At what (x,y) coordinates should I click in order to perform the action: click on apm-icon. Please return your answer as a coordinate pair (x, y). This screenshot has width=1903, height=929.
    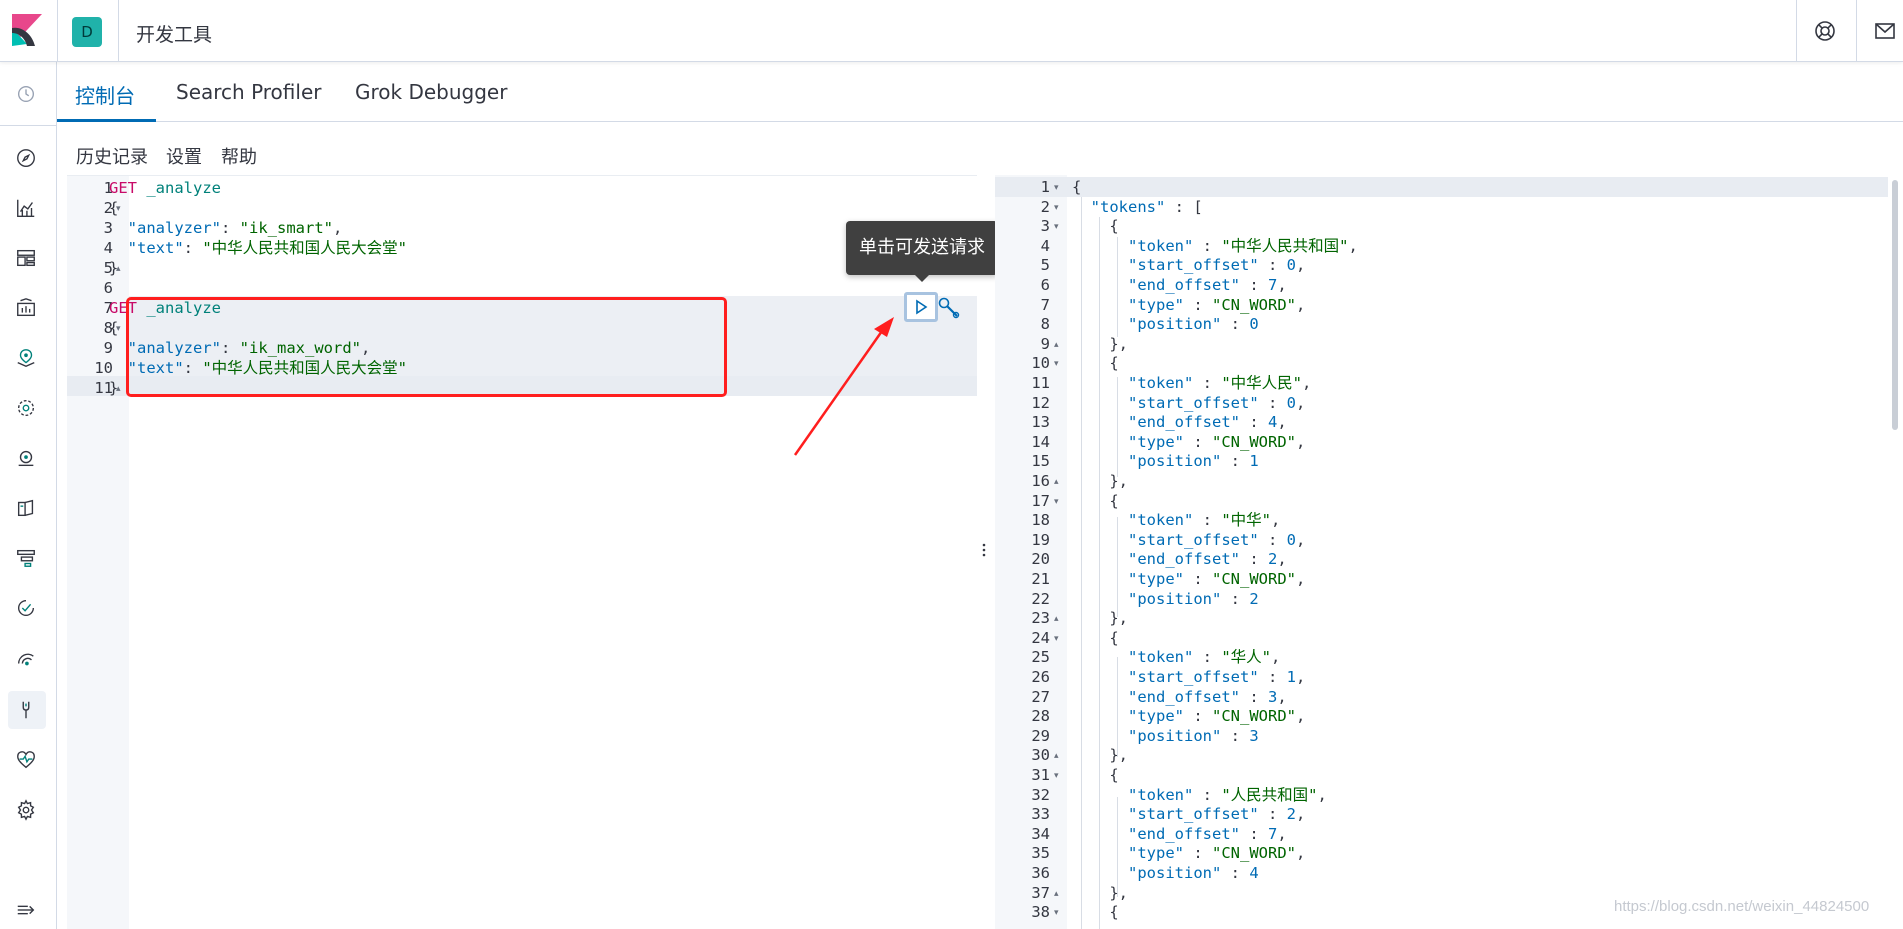
    Looking at the image, I should click on (26, 558).